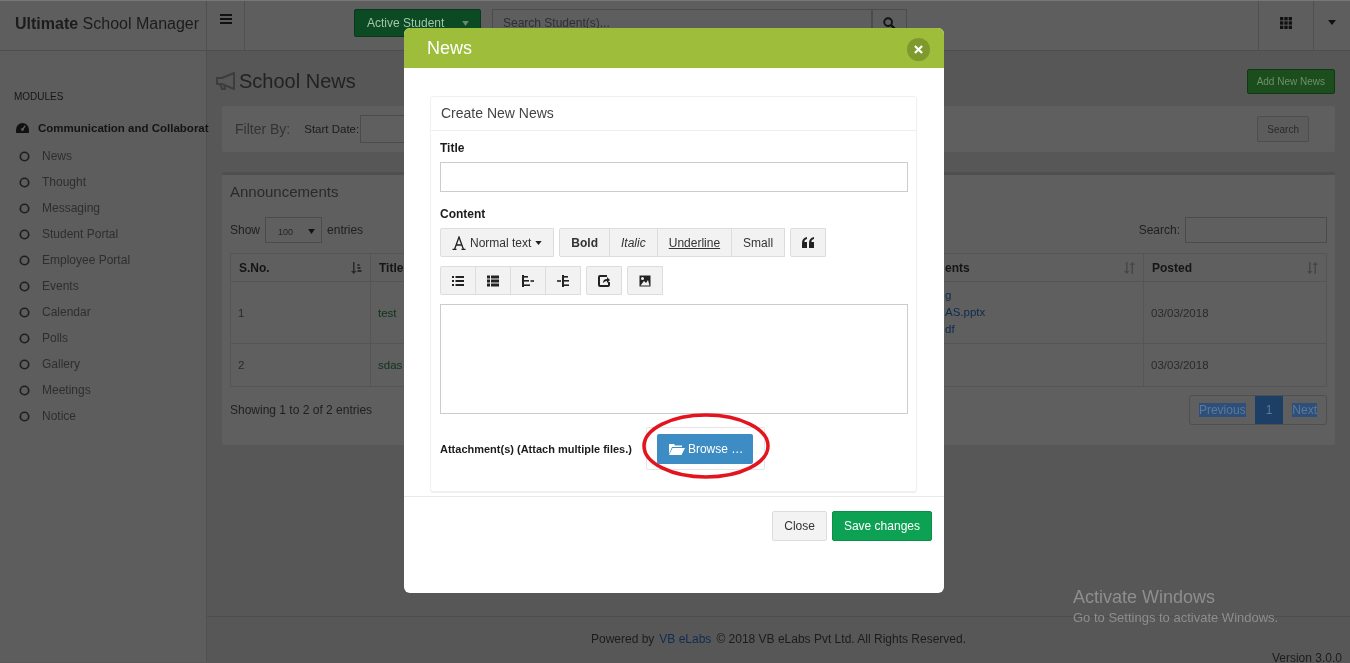  I want to click on save-button: Save changes, so click(881, 526).